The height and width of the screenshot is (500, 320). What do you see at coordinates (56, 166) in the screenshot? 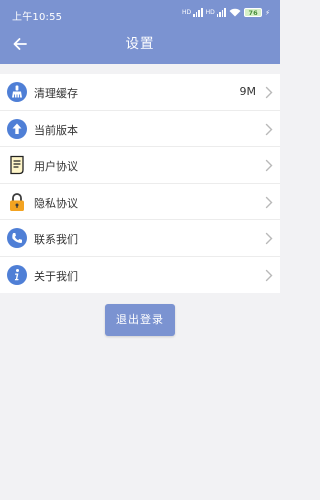
I see `settings-item-label: 用户协议` at bounding box center [56, 166].